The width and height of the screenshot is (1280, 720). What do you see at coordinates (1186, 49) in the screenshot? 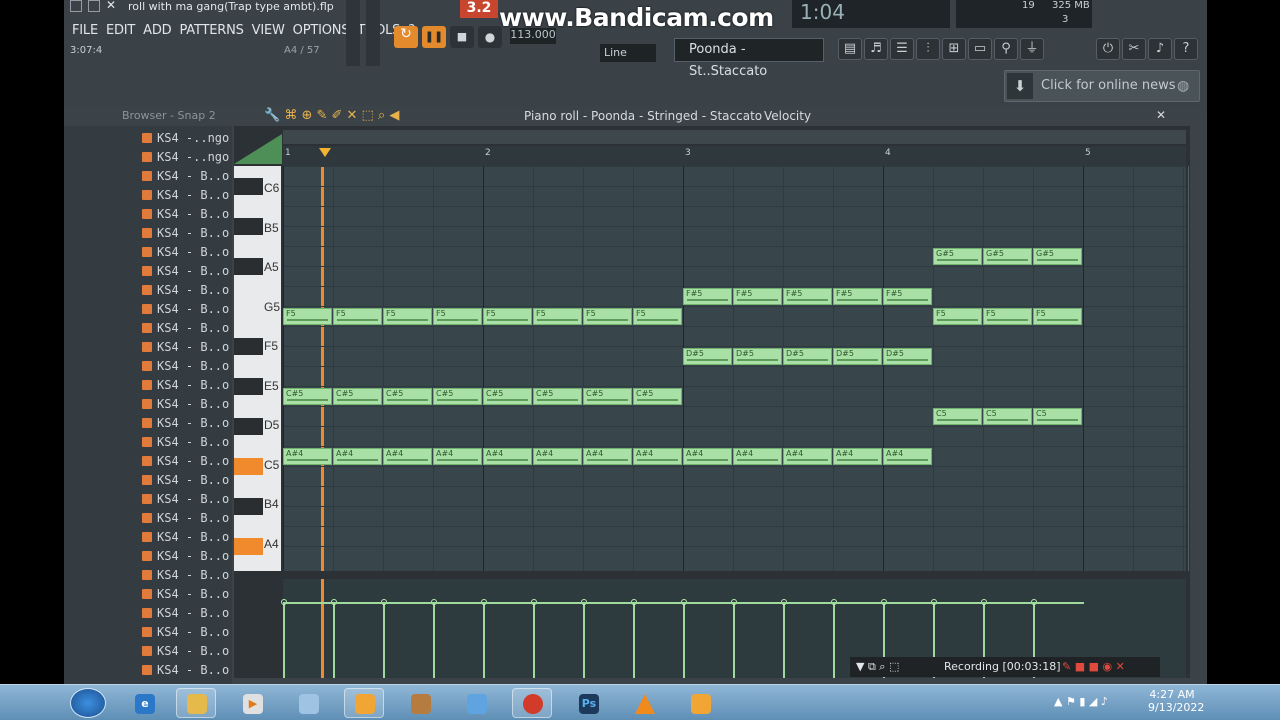
I see `help-icon: ?` at bounding box center [1186, 49].